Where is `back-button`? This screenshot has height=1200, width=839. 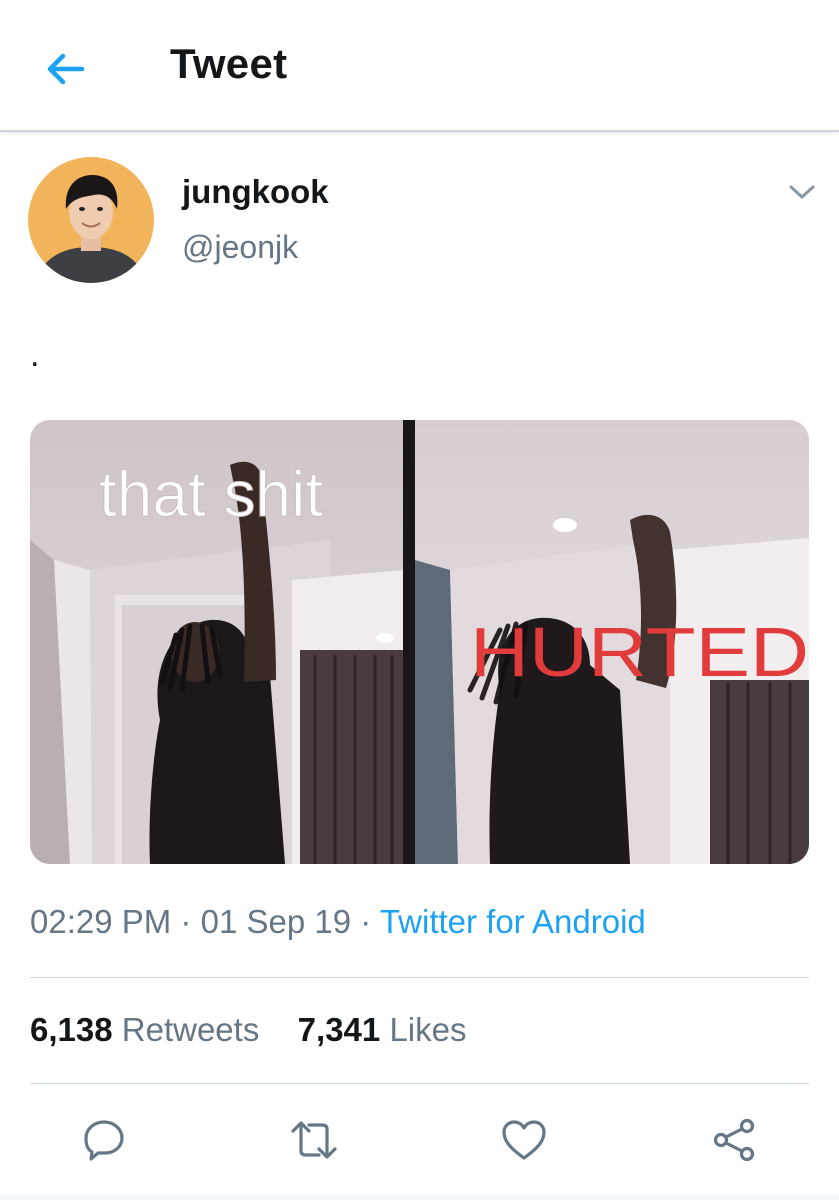
back-button is located at coordinates (65, 69).